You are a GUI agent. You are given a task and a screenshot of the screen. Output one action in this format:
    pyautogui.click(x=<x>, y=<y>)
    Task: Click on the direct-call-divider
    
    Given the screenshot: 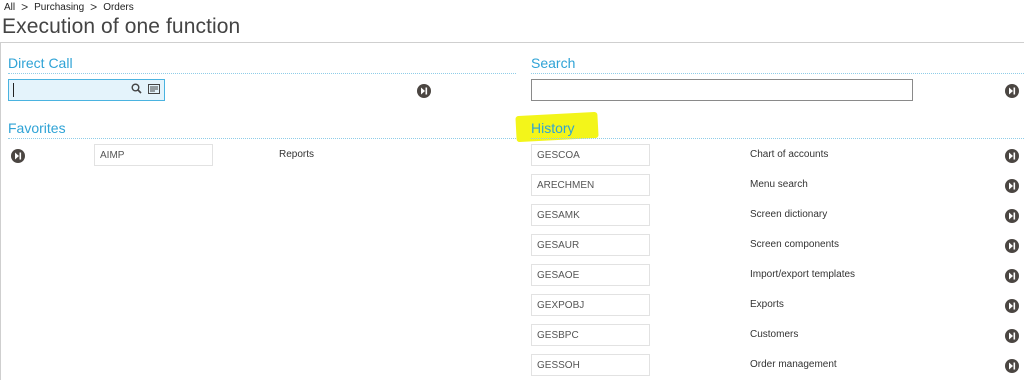 What is the action you would take?
    pyautogui.click(x=262, y=73)
    